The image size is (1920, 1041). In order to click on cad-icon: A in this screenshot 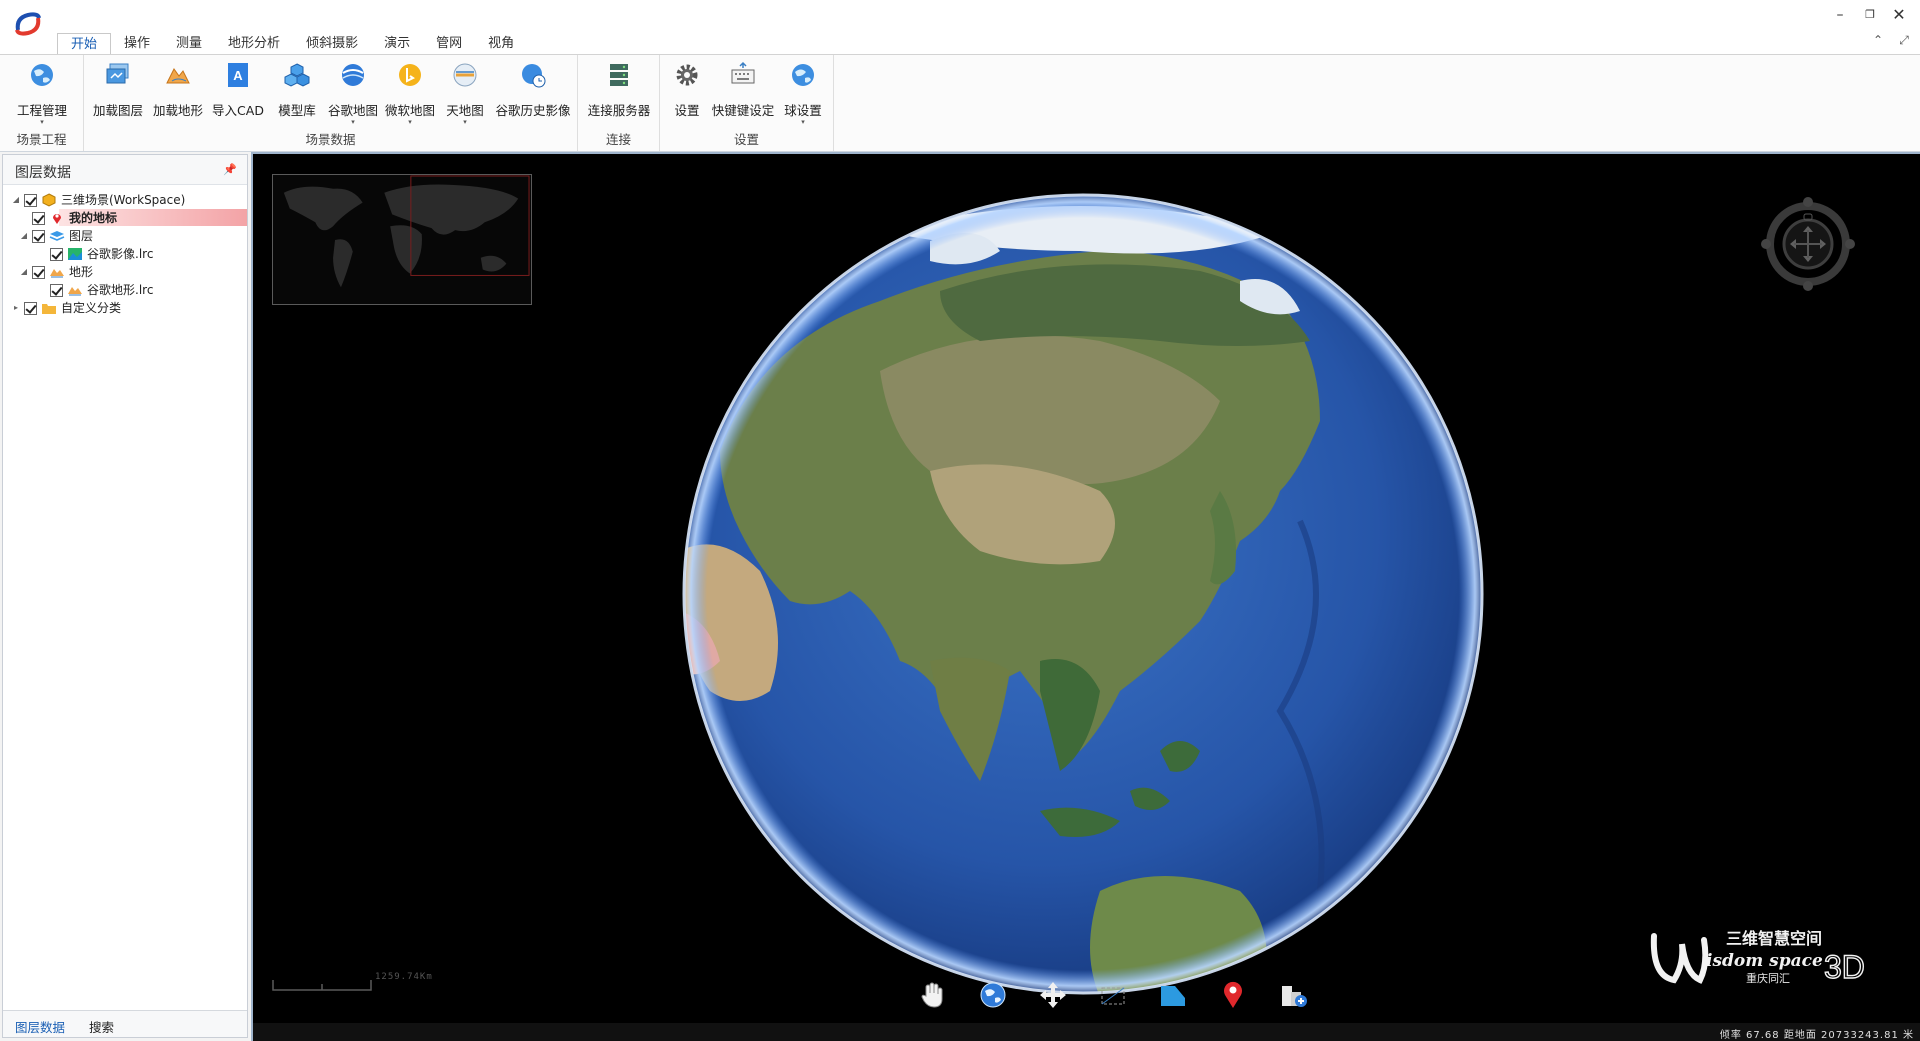, I will do `click(238, 75)`.